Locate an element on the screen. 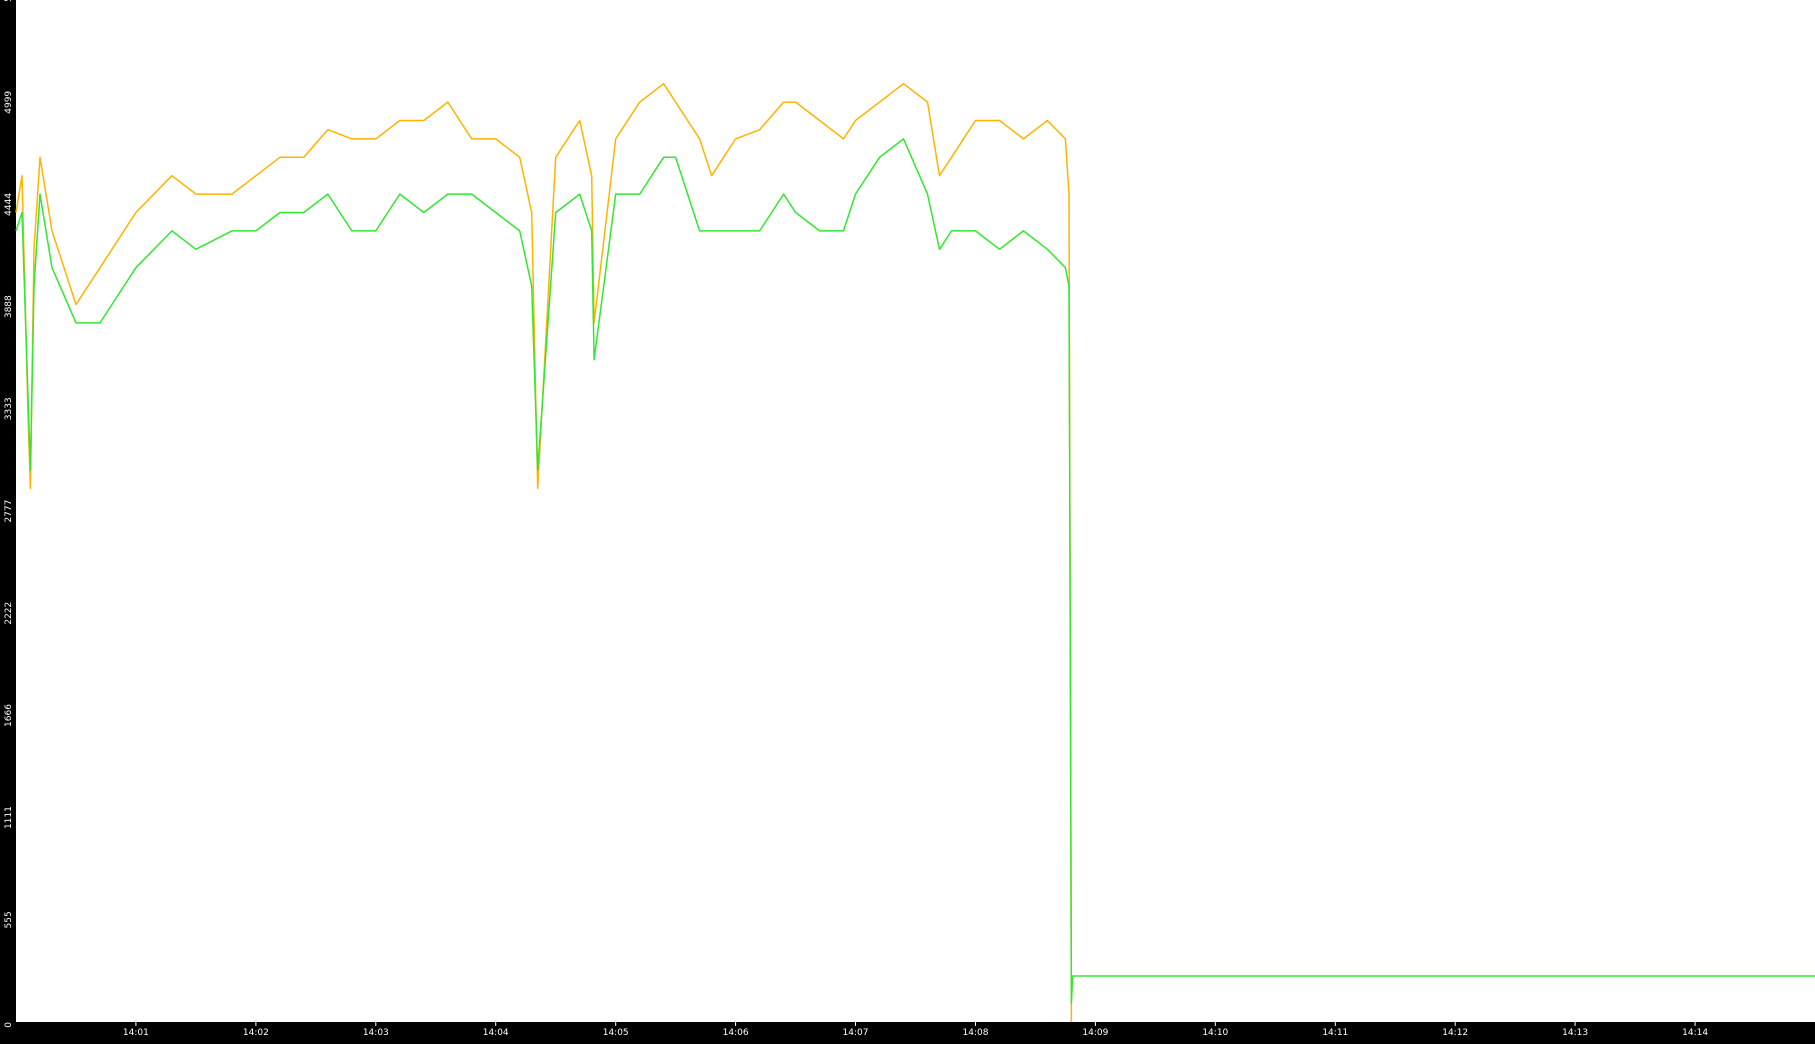  x-tick-label: 14:12 is located at coordinates (1455, 1033).